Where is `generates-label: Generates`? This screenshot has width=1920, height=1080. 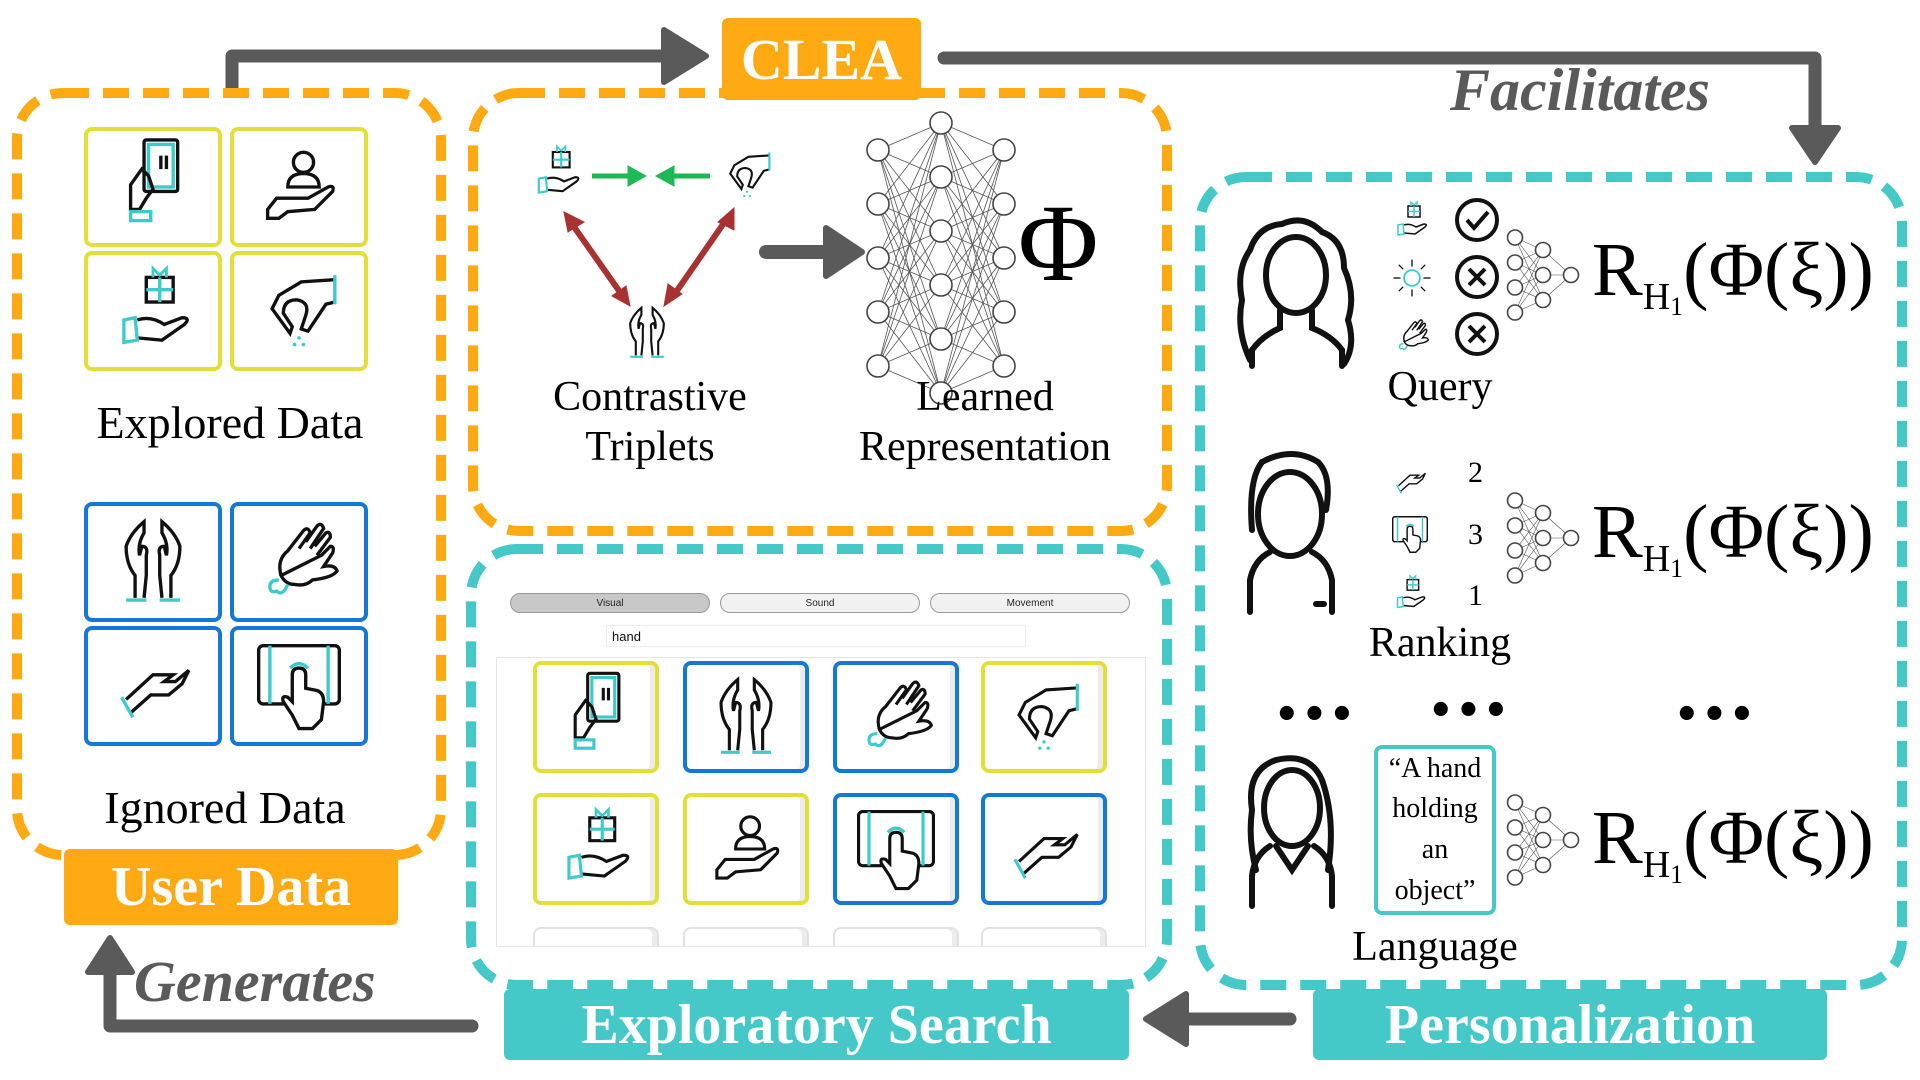
generates-label: Generates is located at coordinates (255, 981).